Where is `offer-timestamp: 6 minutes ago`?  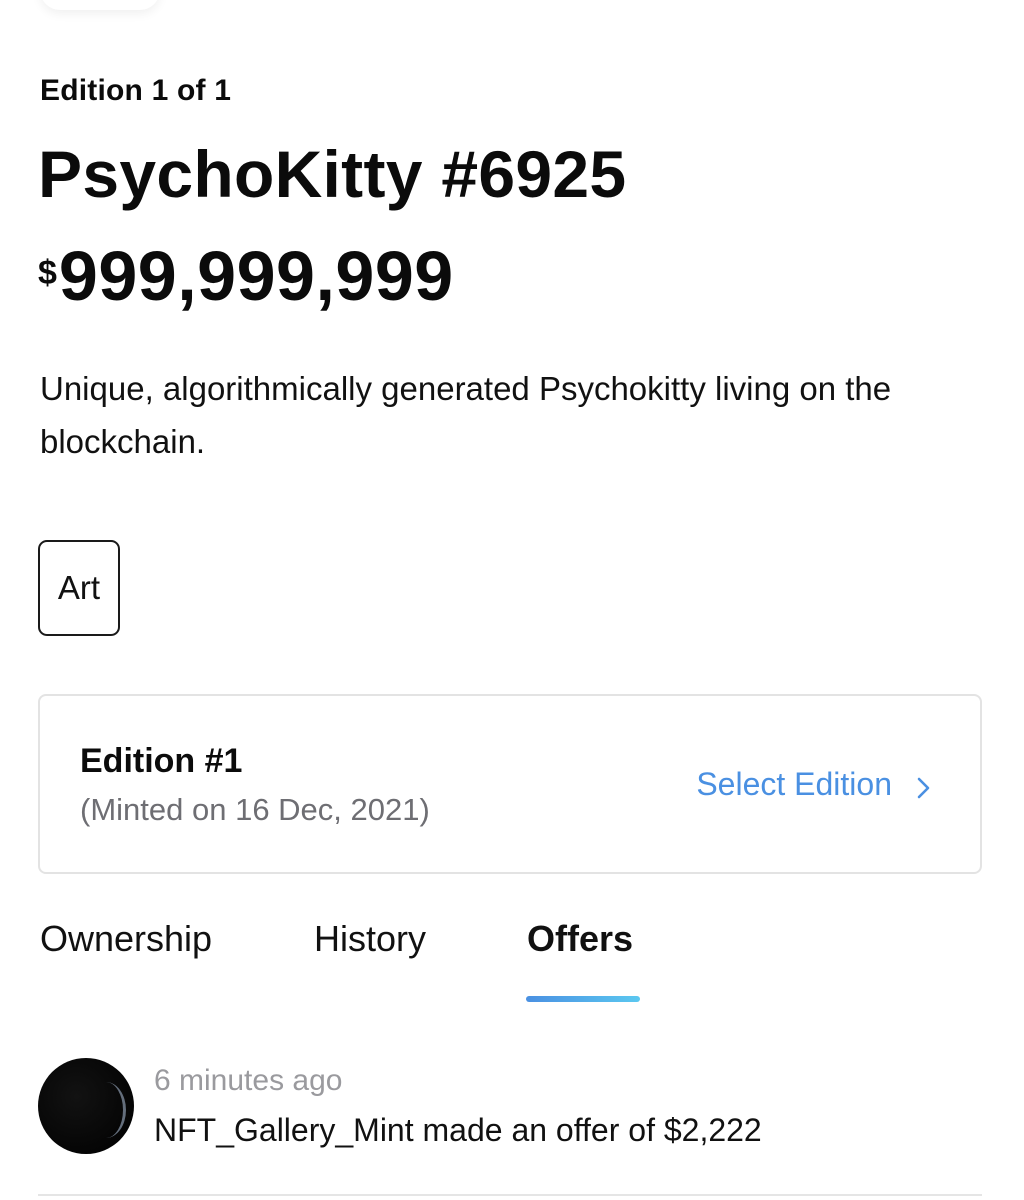 offer-timestamp: 6 minutes ago is located at coordinates (248, 1080).